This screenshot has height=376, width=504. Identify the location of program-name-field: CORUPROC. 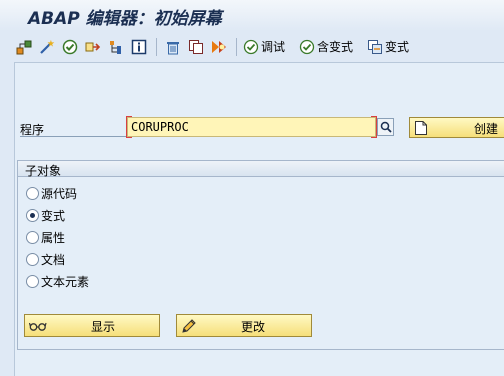
(251, 127).